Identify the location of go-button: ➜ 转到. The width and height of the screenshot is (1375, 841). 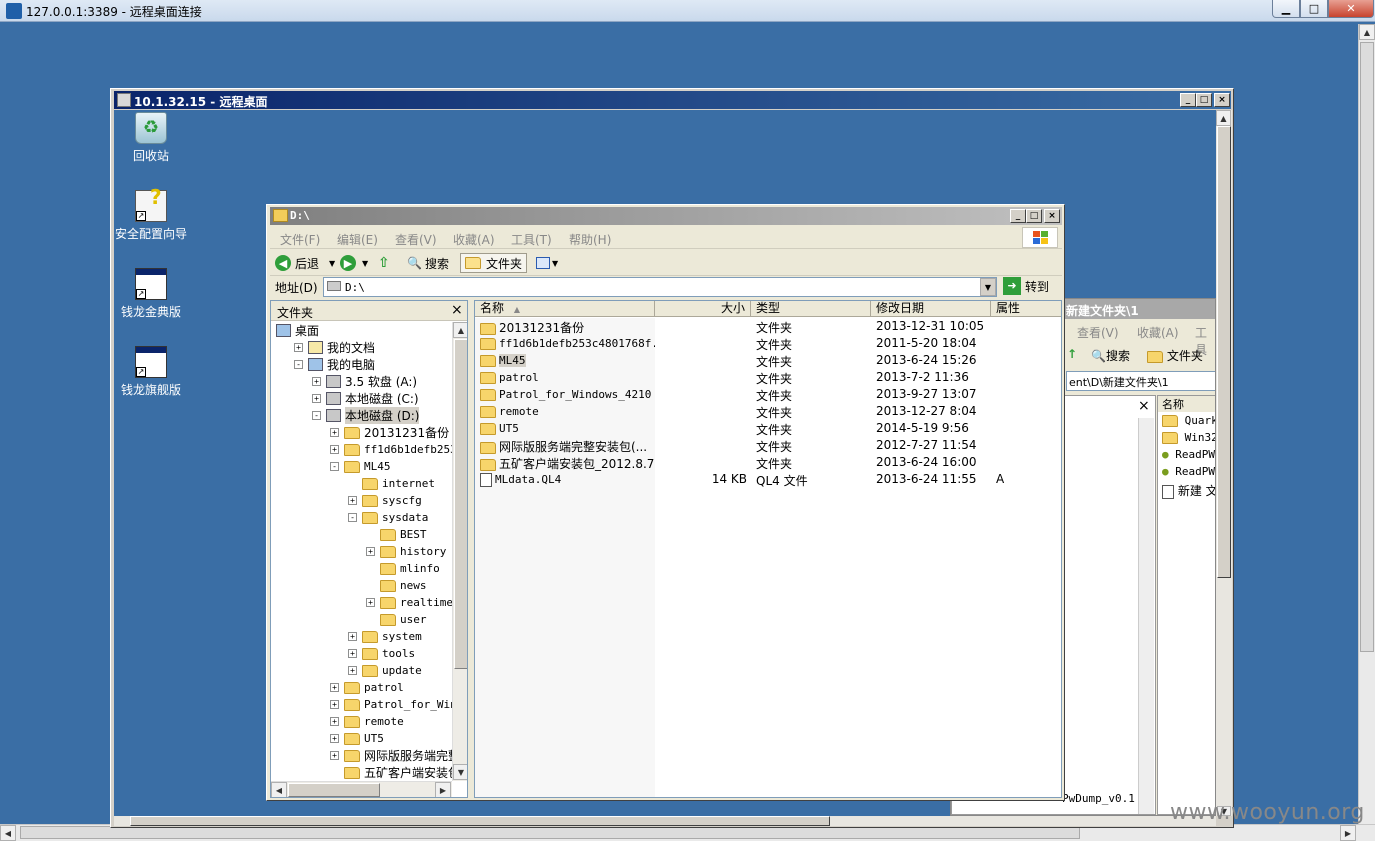
(1026, 286).